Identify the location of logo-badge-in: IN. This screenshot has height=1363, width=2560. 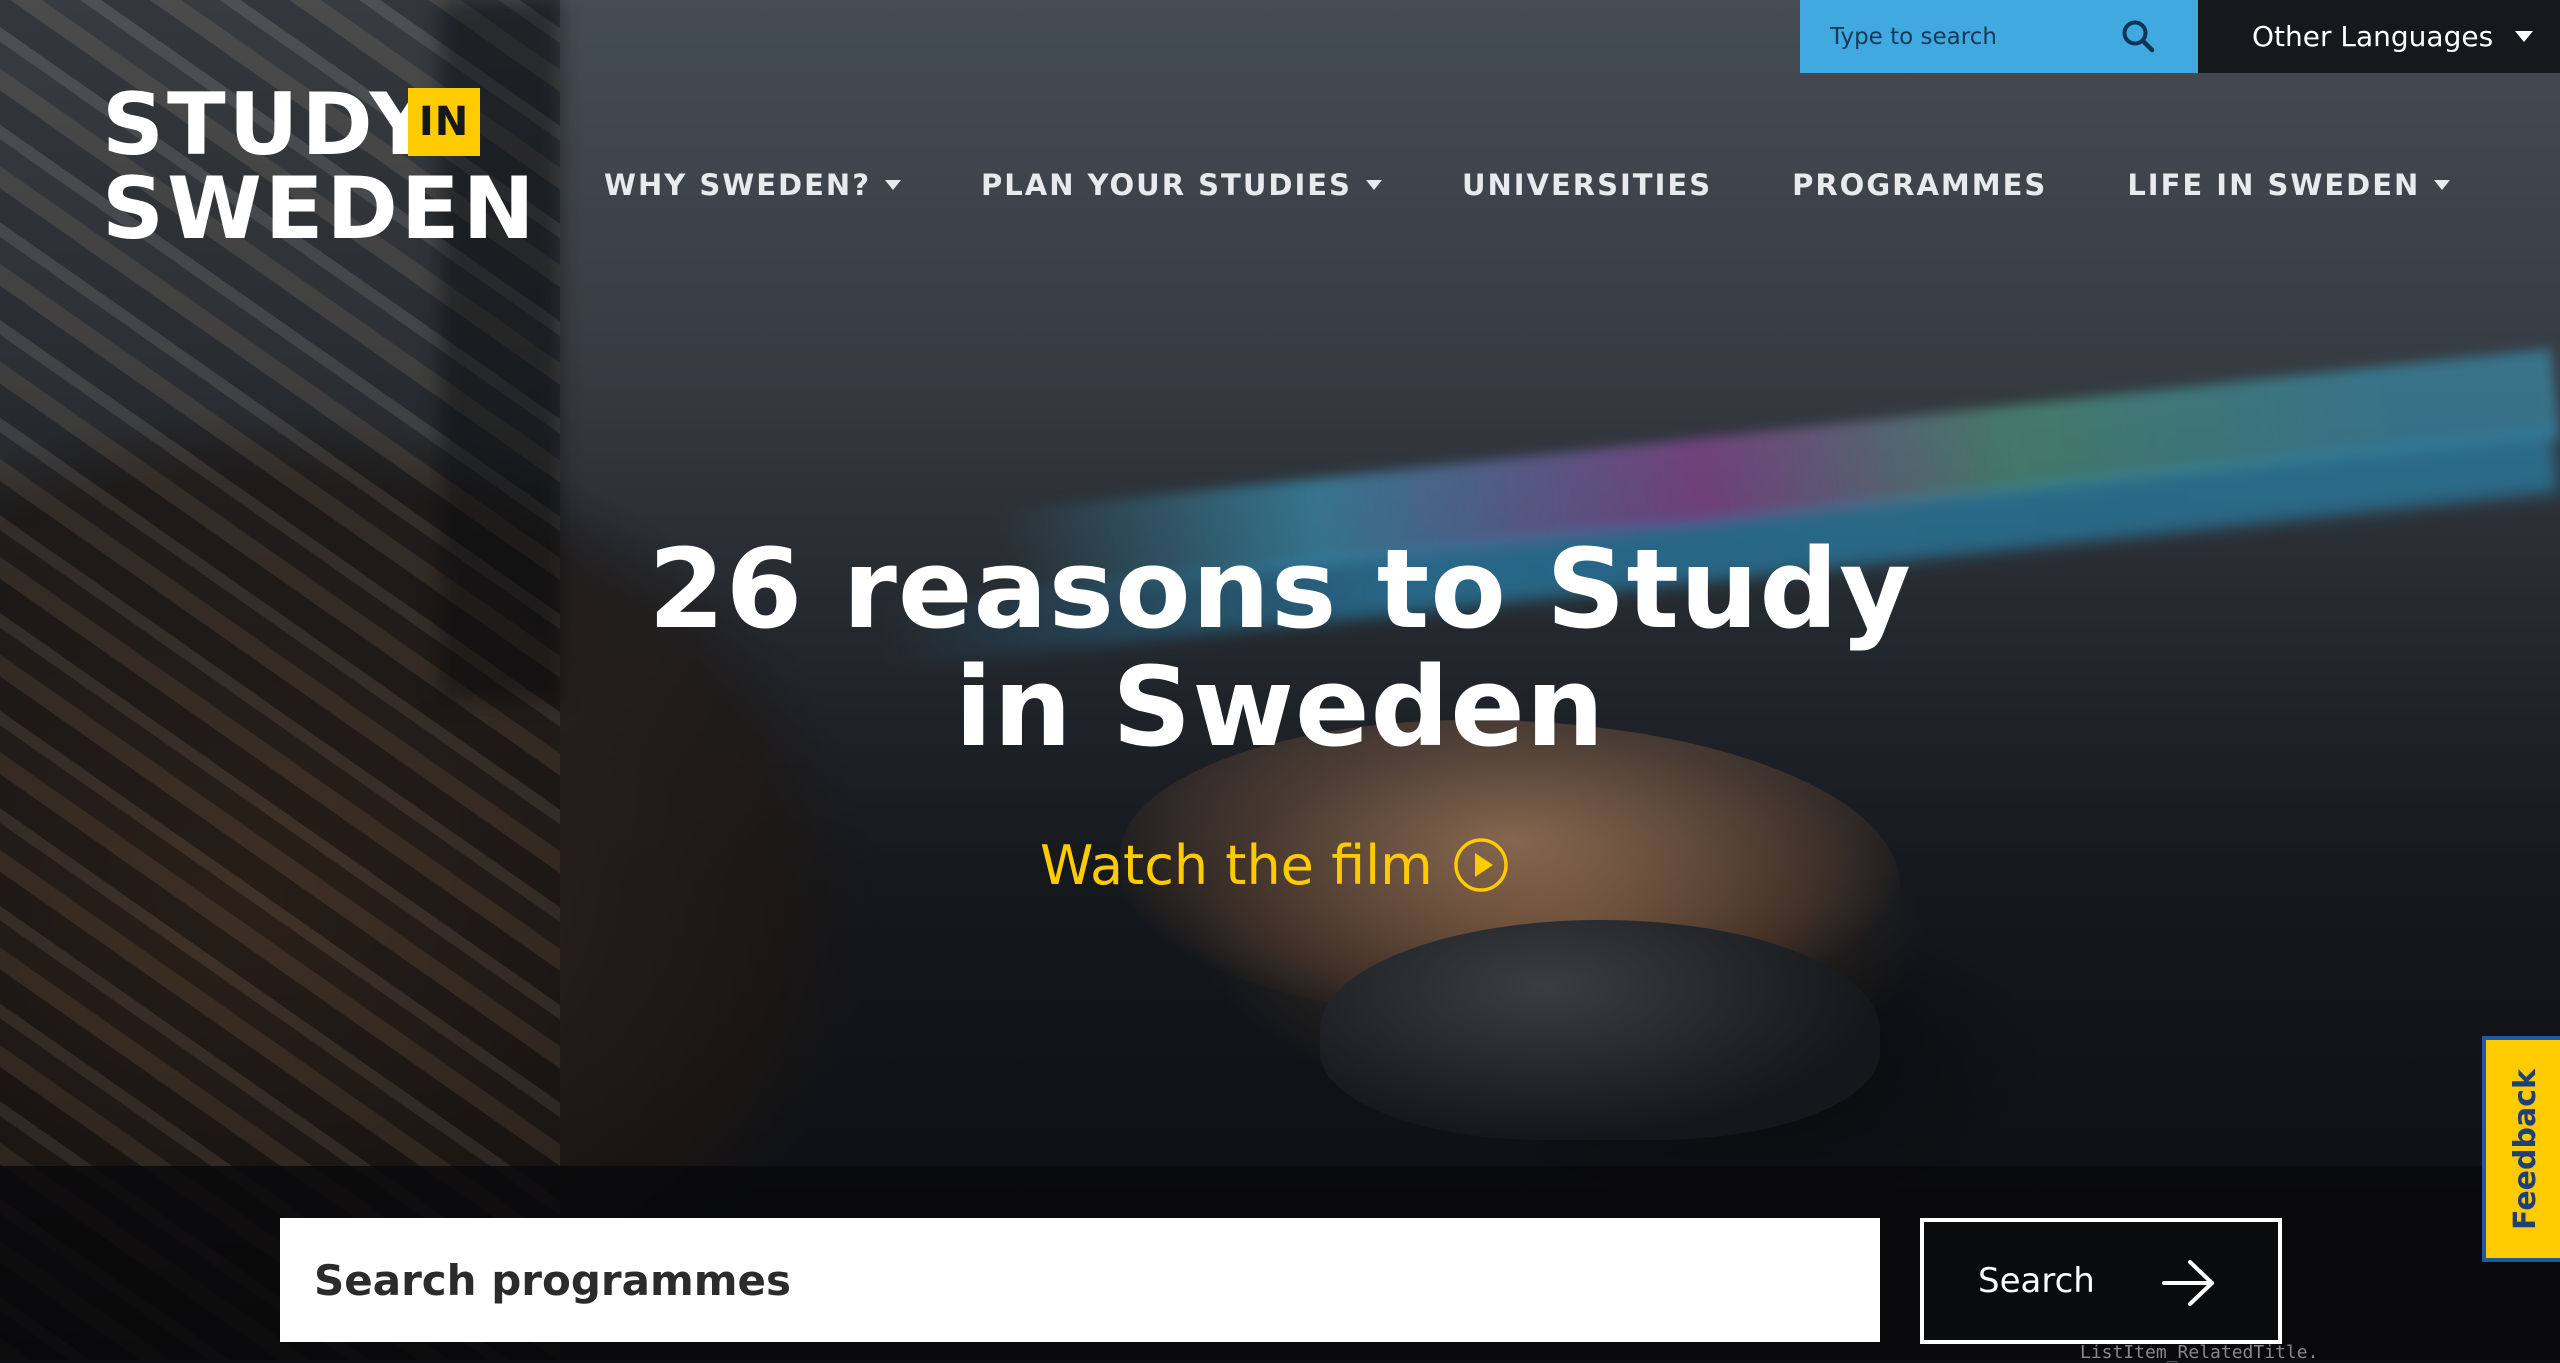
(444, 122).